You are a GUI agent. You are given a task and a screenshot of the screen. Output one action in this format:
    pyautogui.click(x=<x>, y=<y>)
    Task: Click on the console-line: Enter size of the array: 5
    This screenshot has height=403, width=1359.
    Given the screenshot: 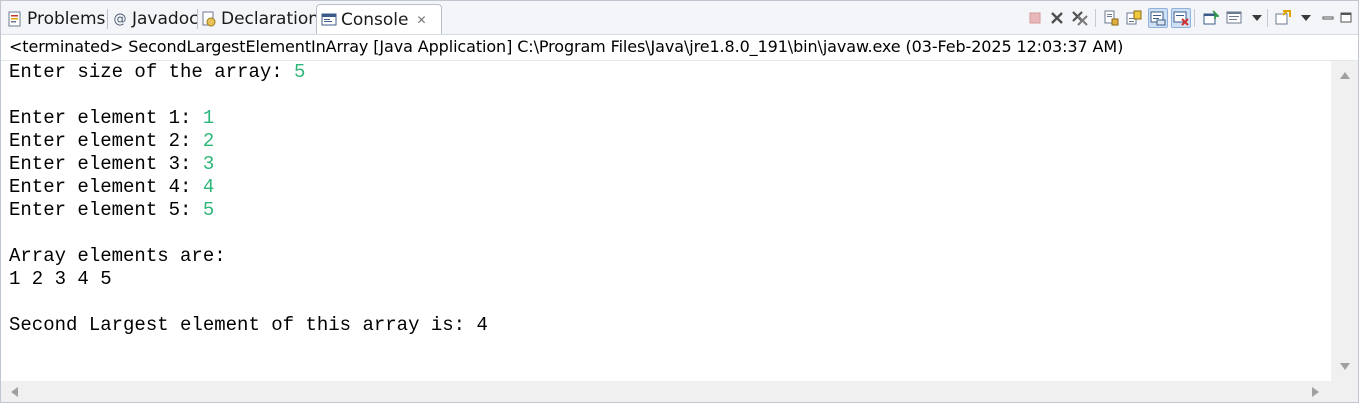 What is the action you would take?
    pyautogui.click(x=248, y=72)
    